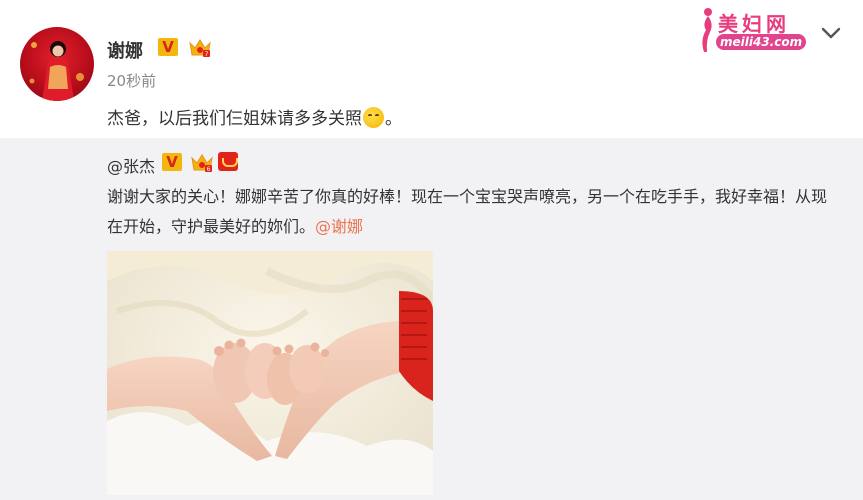 The height and width of the screenshot is (500, 863). What do you see at coordinates (207, 54) in the screenshot?
I see `svg-text: 7` at bounding box center [207, 54].